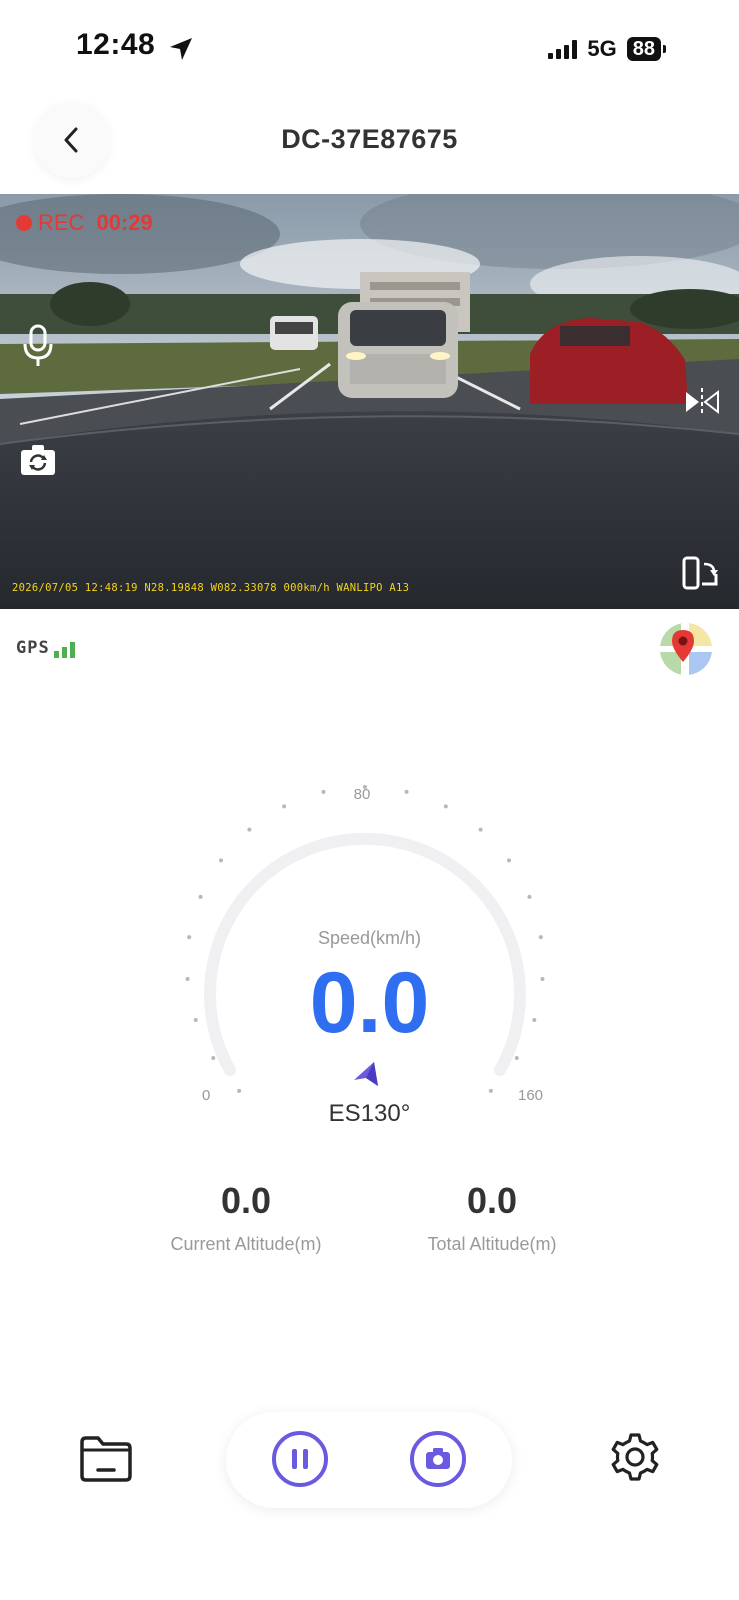 The image size is (739, 1600). Describe the element at coordinates (369, 1113) in the screenshot. I see `heading-direction: ES130°` at that location.